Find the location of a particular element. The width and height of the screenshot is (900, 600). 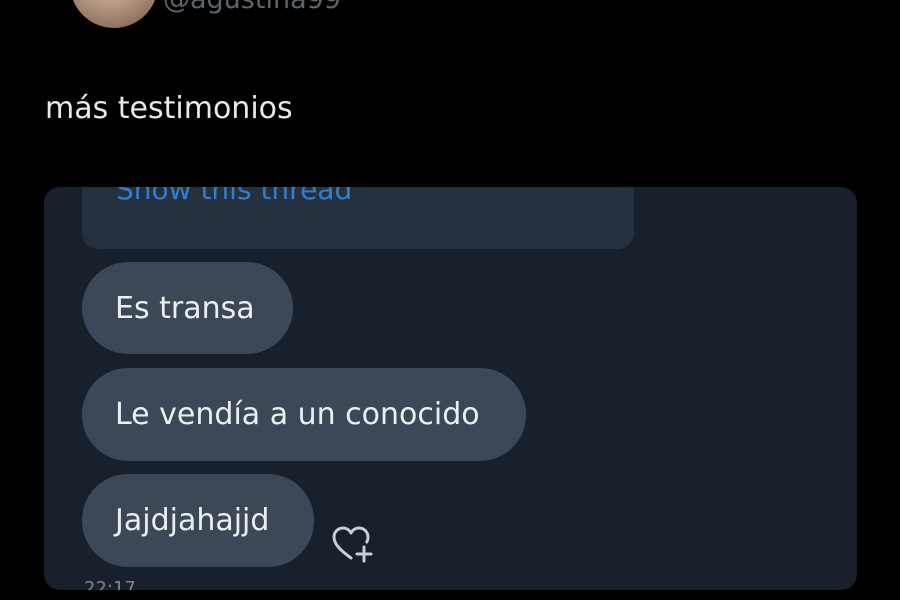

message-timestamp: 22:17 is located at coordinates (110, 584).